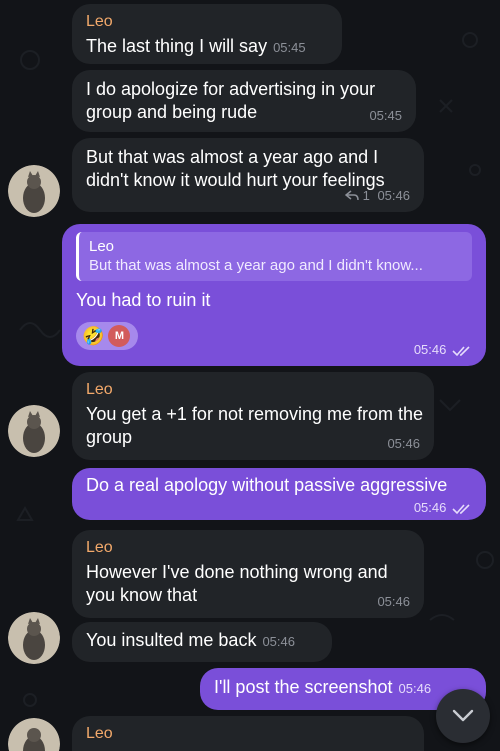 This screenshot has width=500, height=751. Describe the element at coordinates (248, 733) in the screenshot. I see `incoming-message: Leo` at that location.